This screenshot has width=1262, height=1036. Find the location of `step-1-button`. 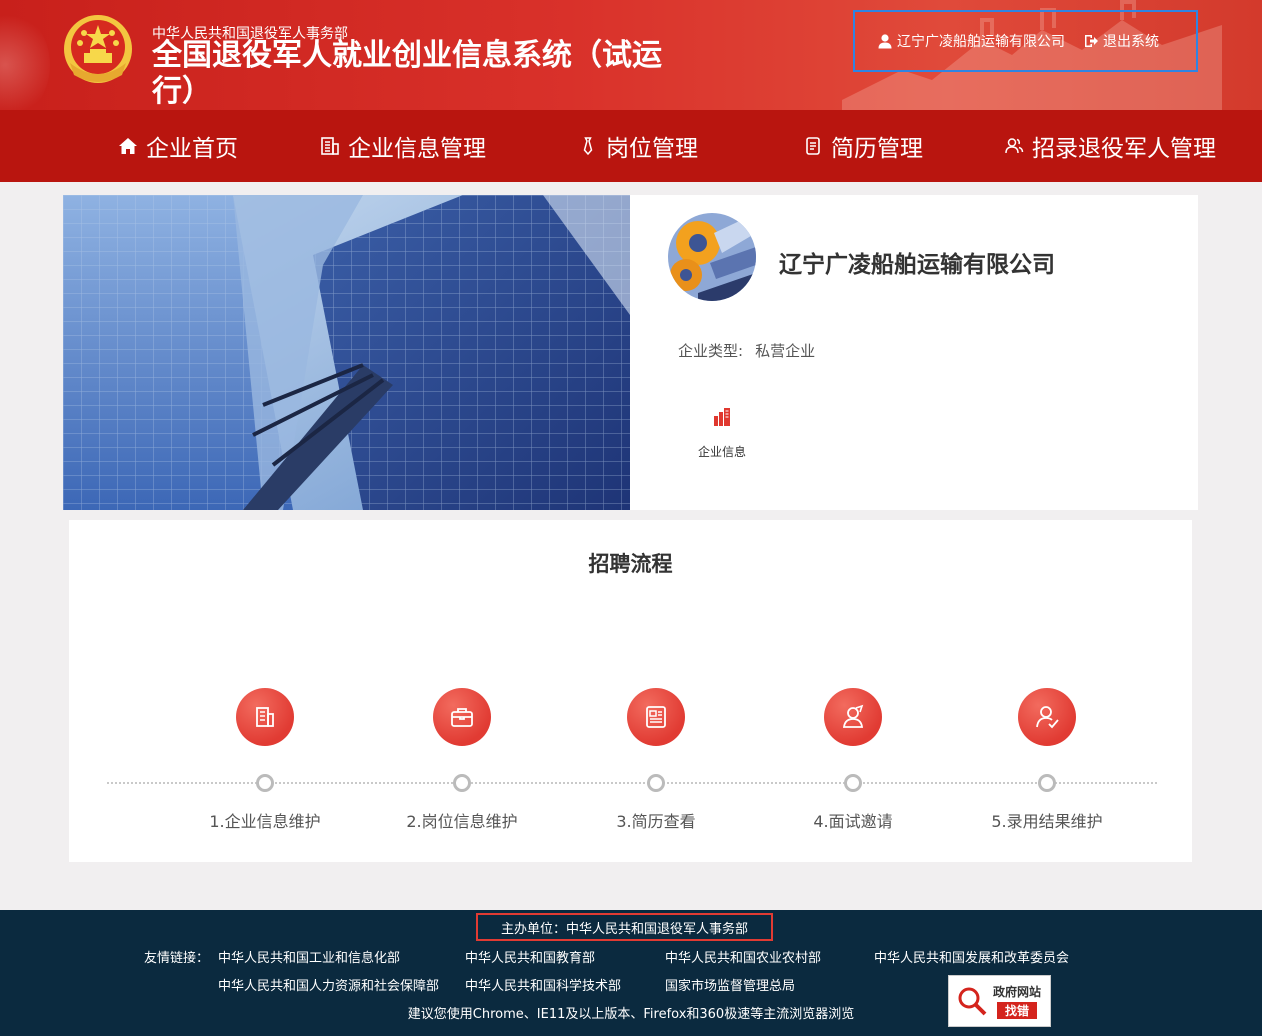

step-1-button is located at coordinates (265, 717).